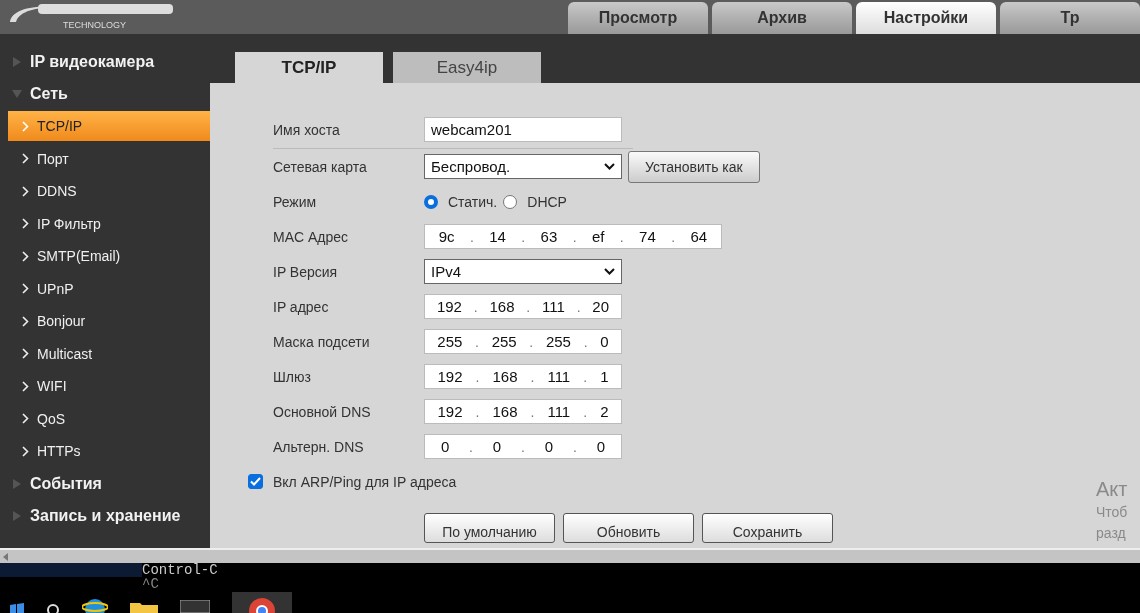 The height and width of the screenshot is (613, 1140). Describe the element at coordinates (467, 67) in the screenshot. I see `settings-tab: Easy4ip` at that location.